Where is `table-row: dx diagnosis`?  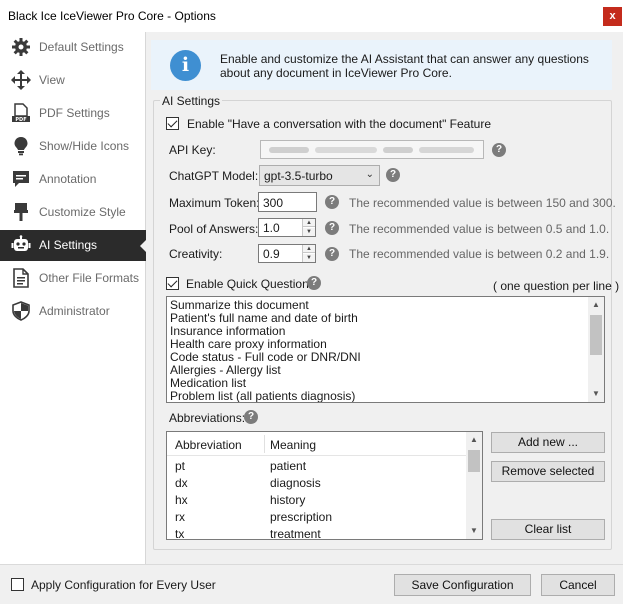
table-row: dx diagnosis is located at coordinates (317, 483).